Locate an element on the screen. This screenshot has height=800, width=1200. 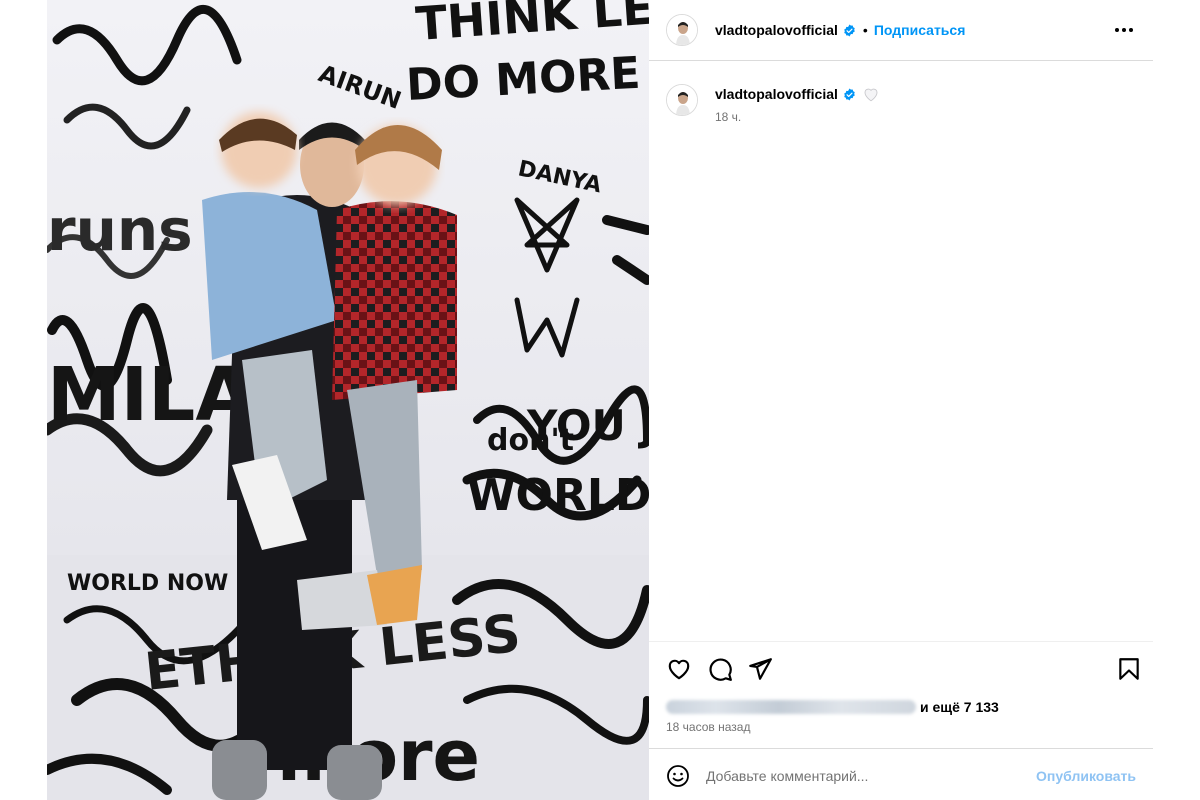
blurred-liker-names is located at coordinates (791, 707).